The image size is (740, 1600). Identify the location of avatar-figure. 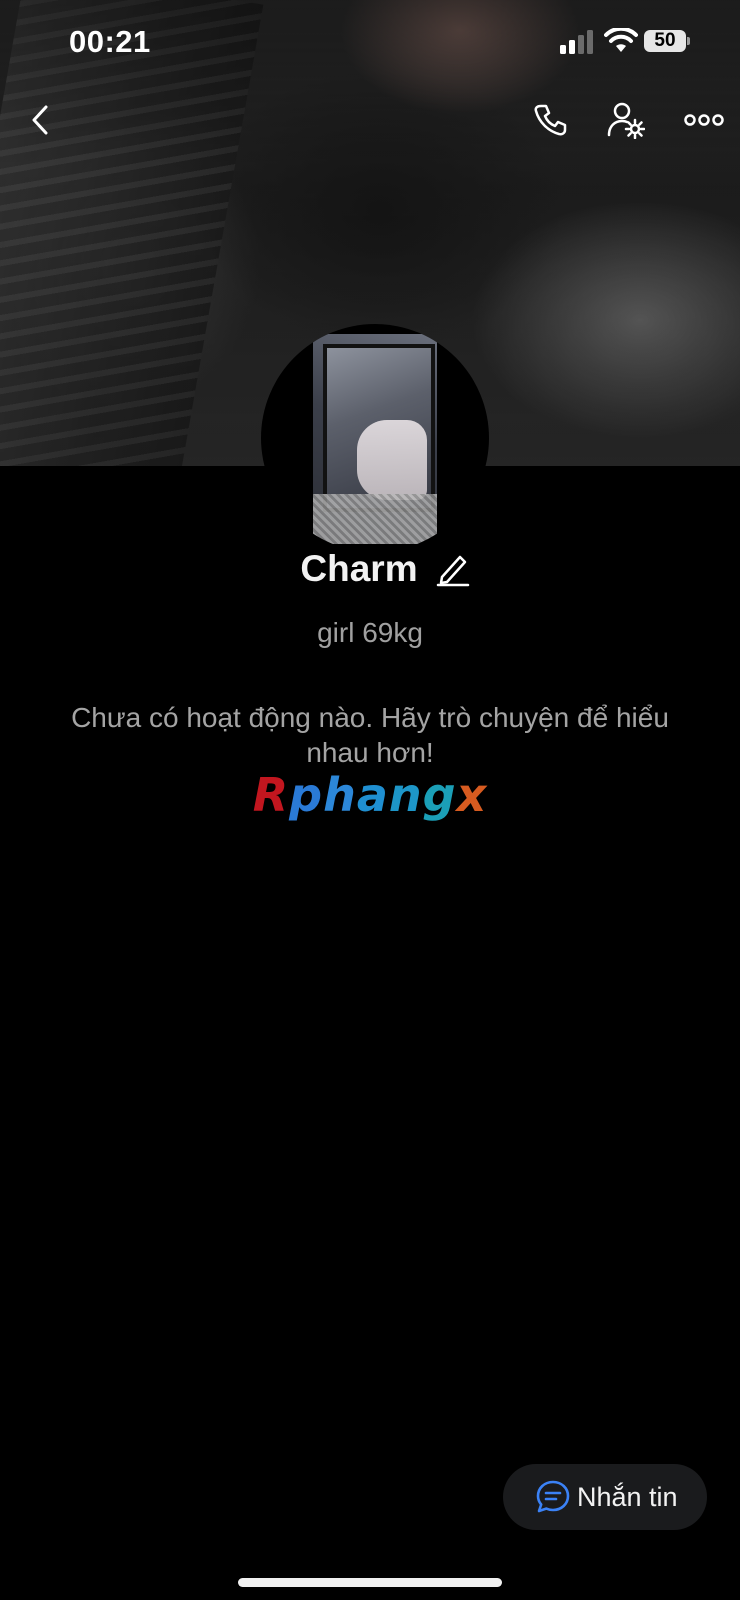
(392, 460).